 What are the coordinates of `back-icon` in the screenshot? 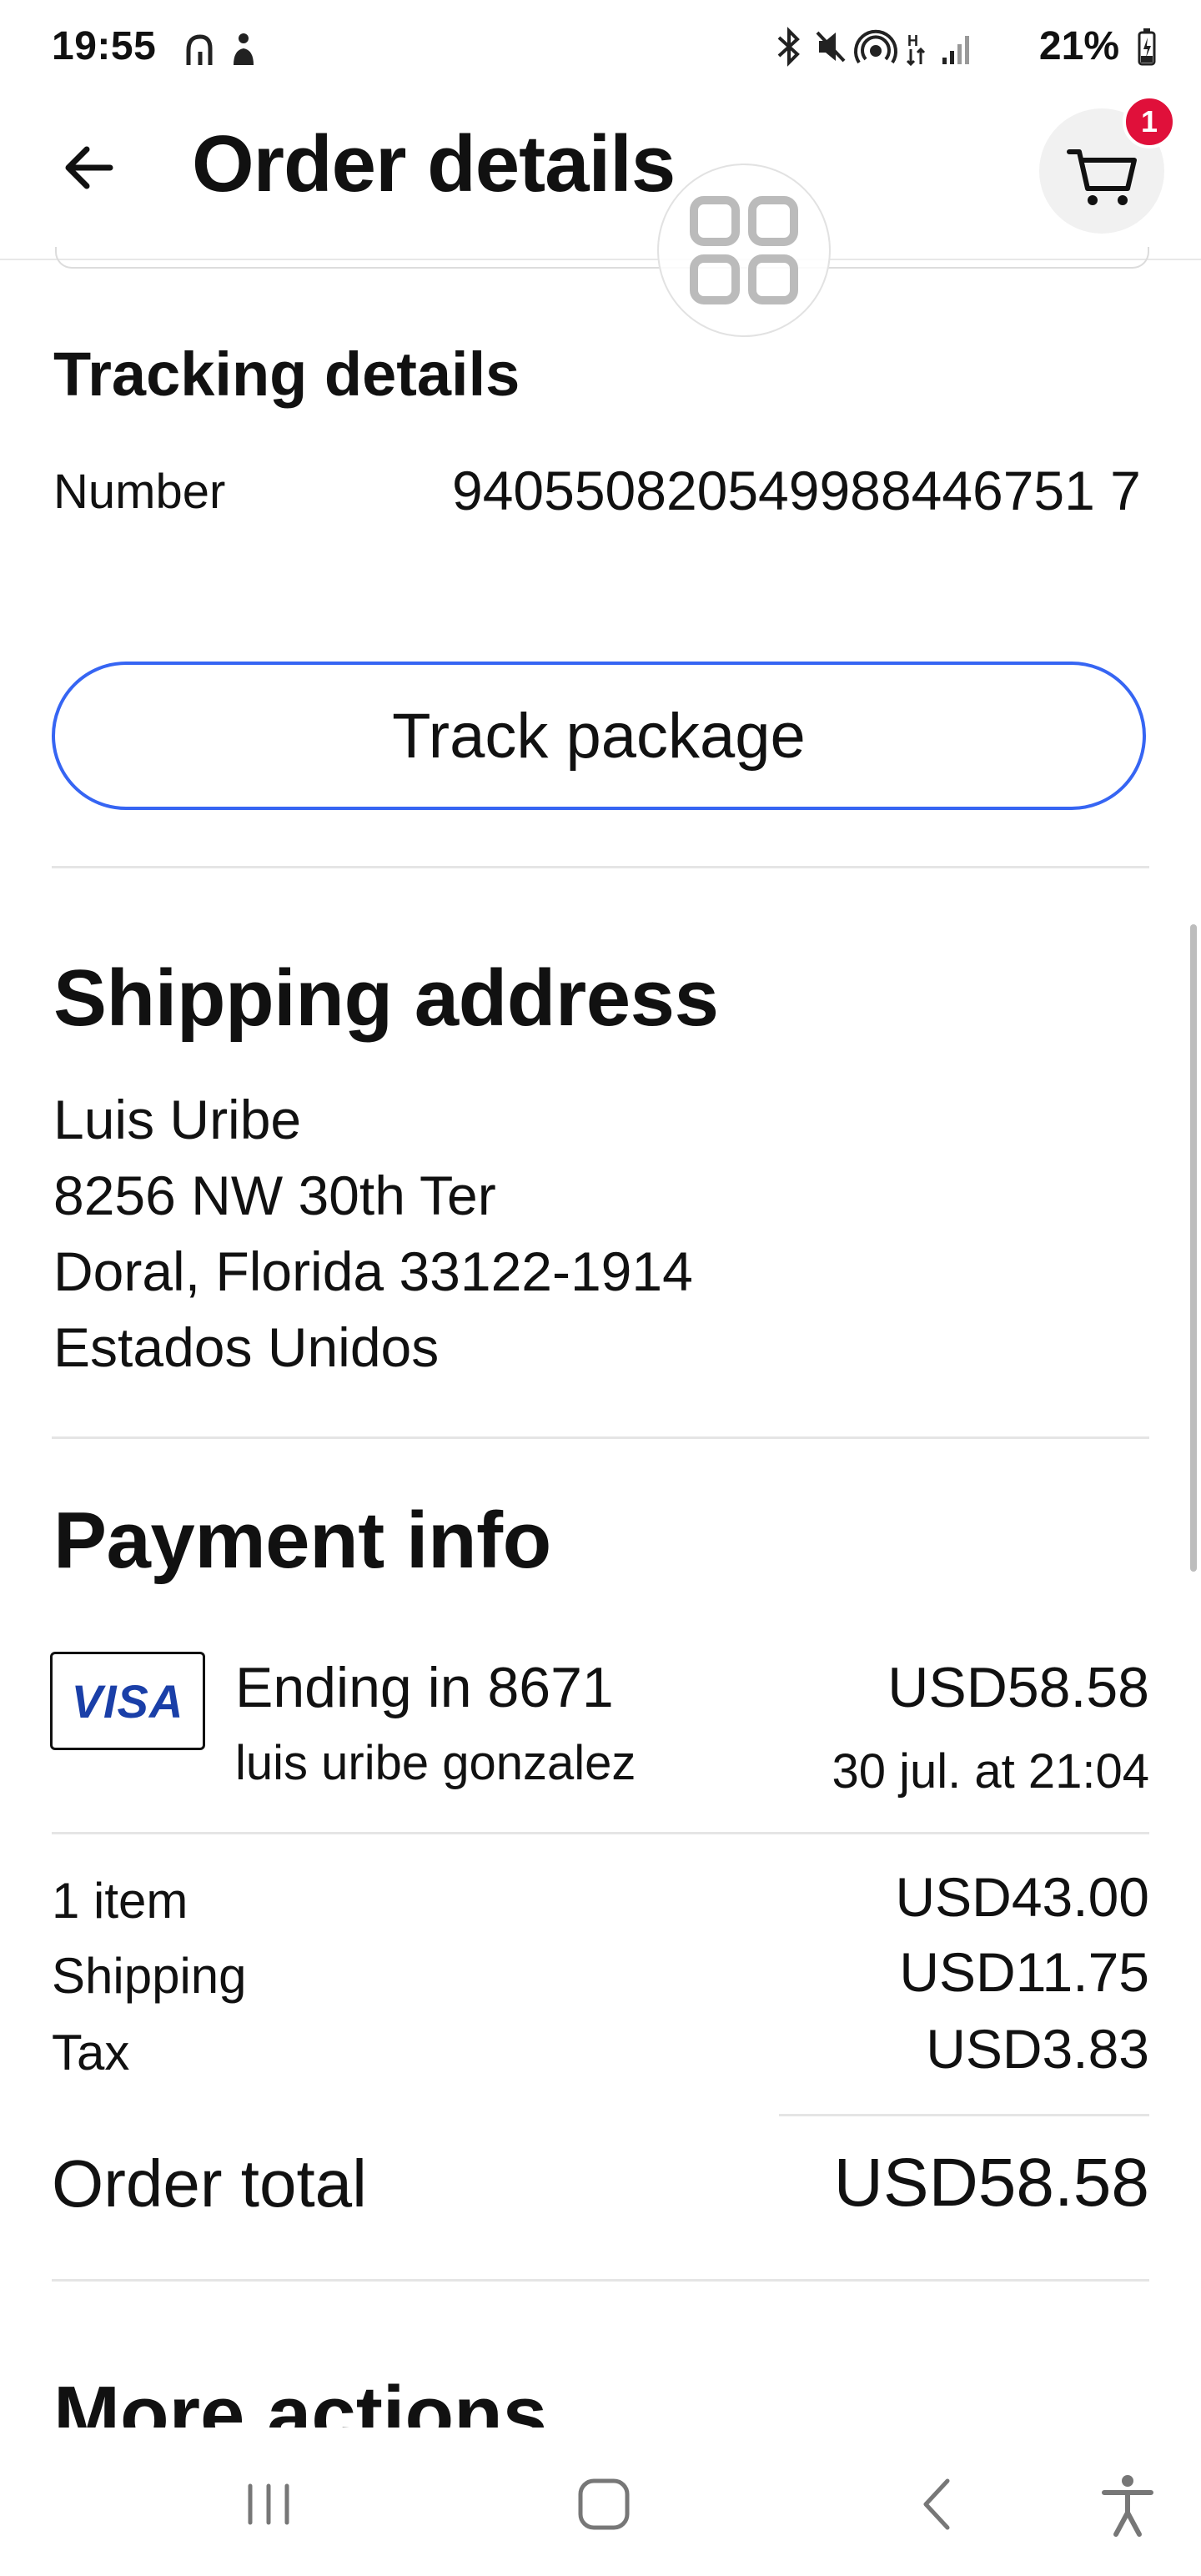 It's located at (937, 2504).